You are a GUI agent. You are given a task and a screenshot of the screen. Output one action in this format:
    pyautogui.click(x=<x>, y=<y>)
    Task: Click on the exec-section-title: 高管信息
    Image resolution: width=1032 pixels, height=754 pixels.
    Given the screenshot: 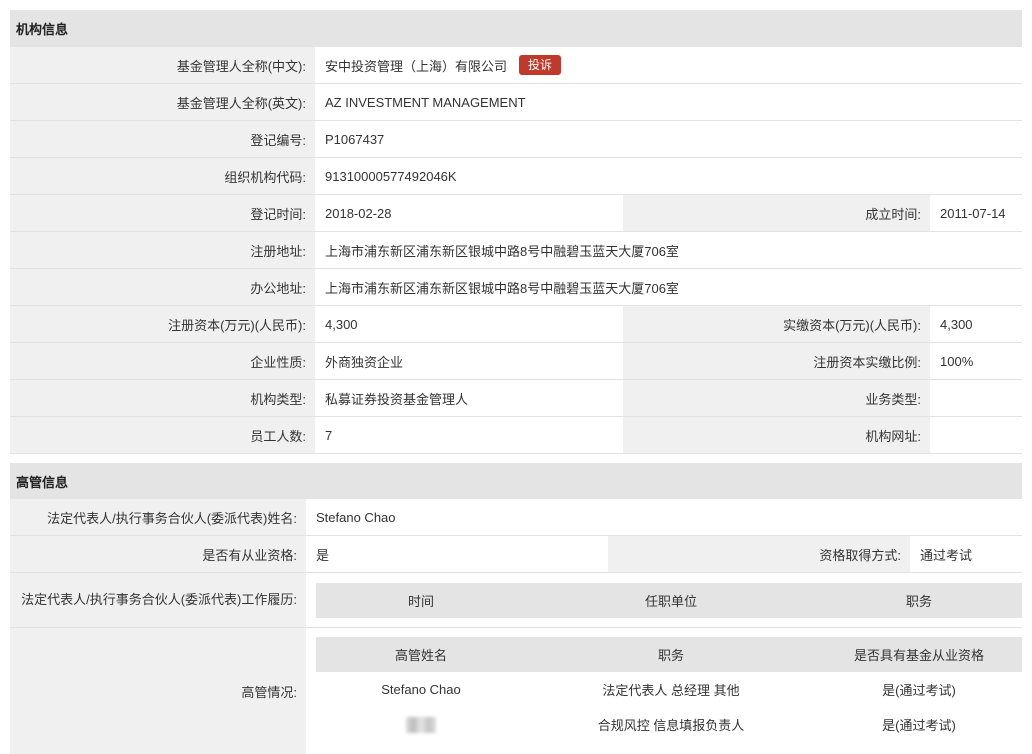 What is the action you would take?
    pyautogui.click(x=42, y=482)
    